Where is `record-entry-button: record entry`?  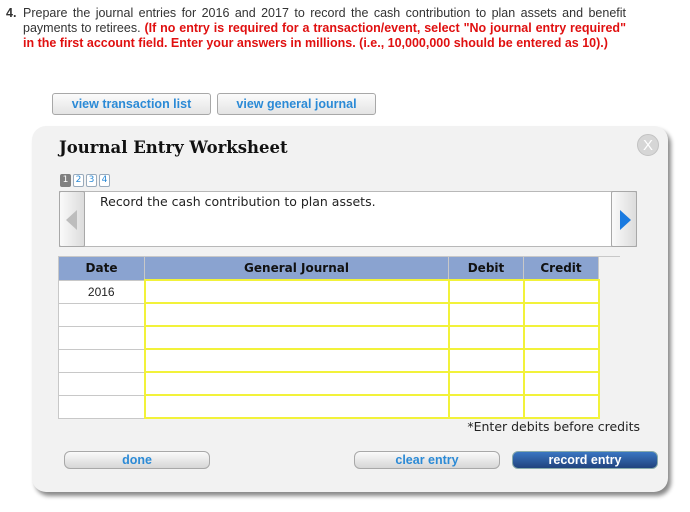 record-entry-button: record entry is located at coordinates (585, 460).